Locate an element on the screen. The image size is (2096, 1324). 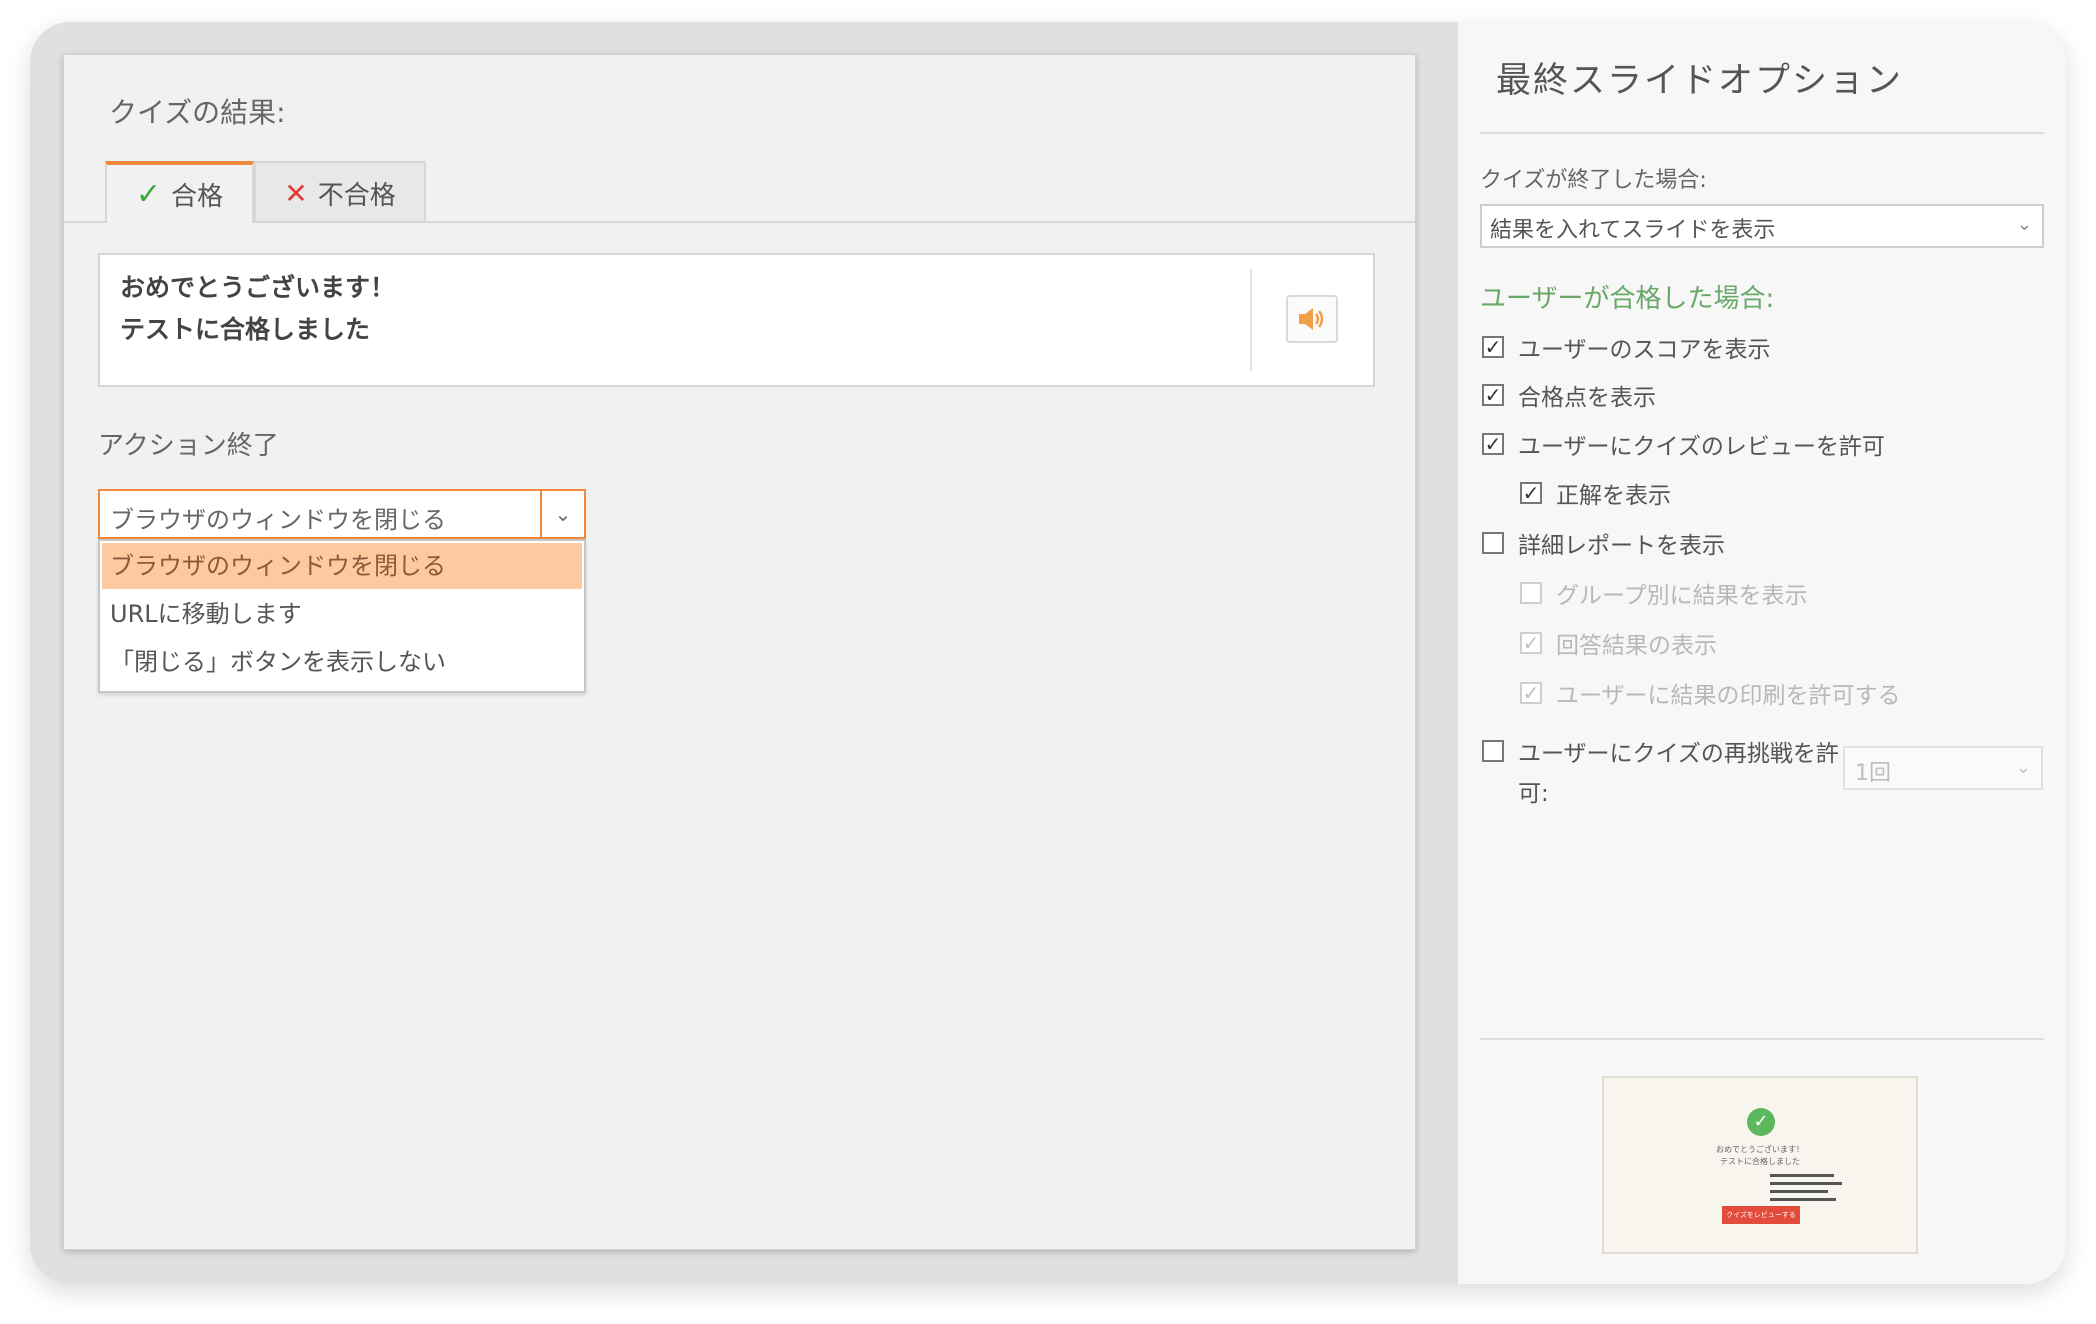
option-allow-review: ✓ ユーザーにクイズのレビューを許可 is located at coordinates (1683, 444).